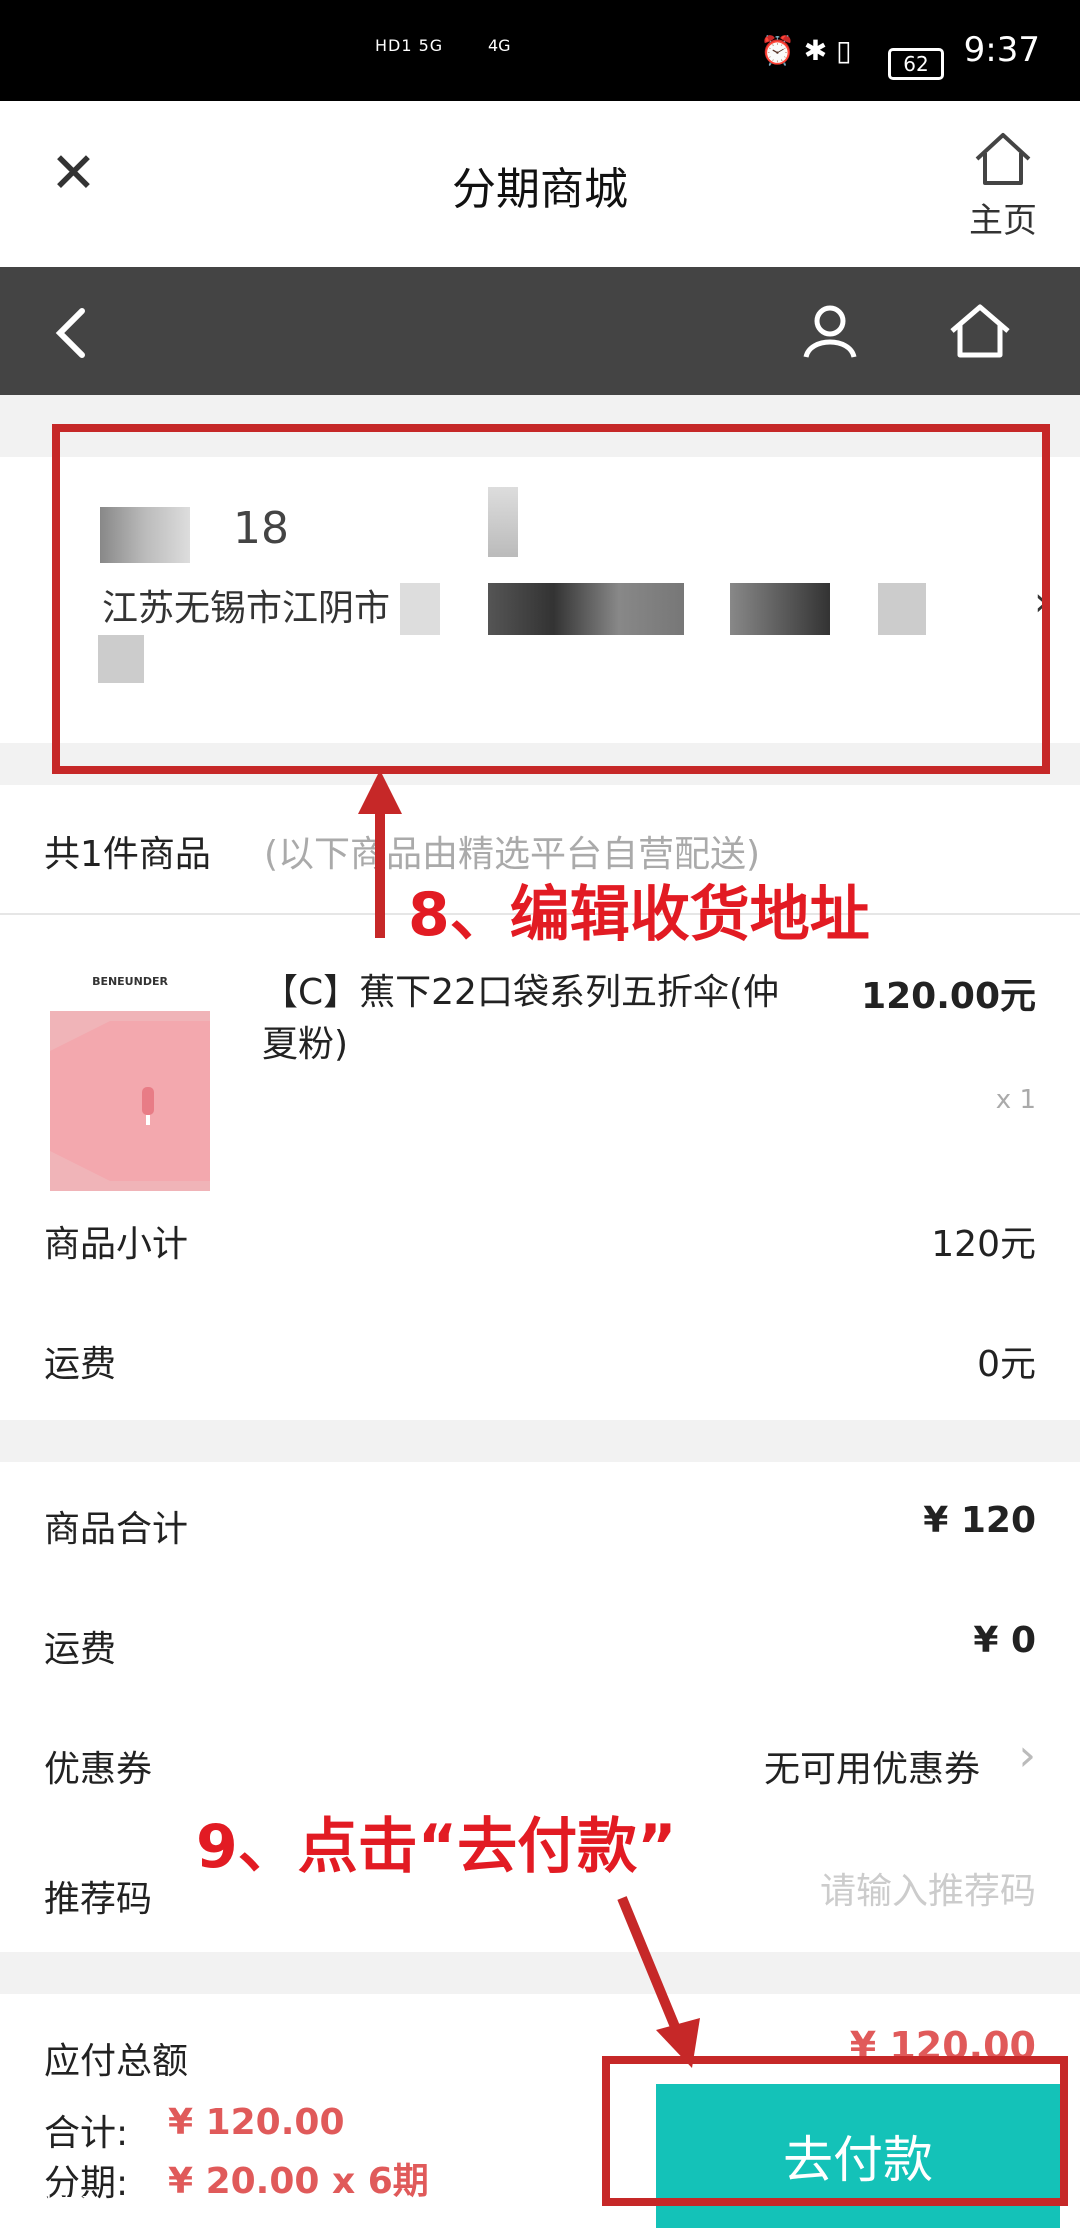 Image resolution: width=1080 pixels, height=2228 pixels. What do you see at coordinates (540, 189) in the screenshot?
I see `page-title: 分期商城` at bounding box center [540, 189].